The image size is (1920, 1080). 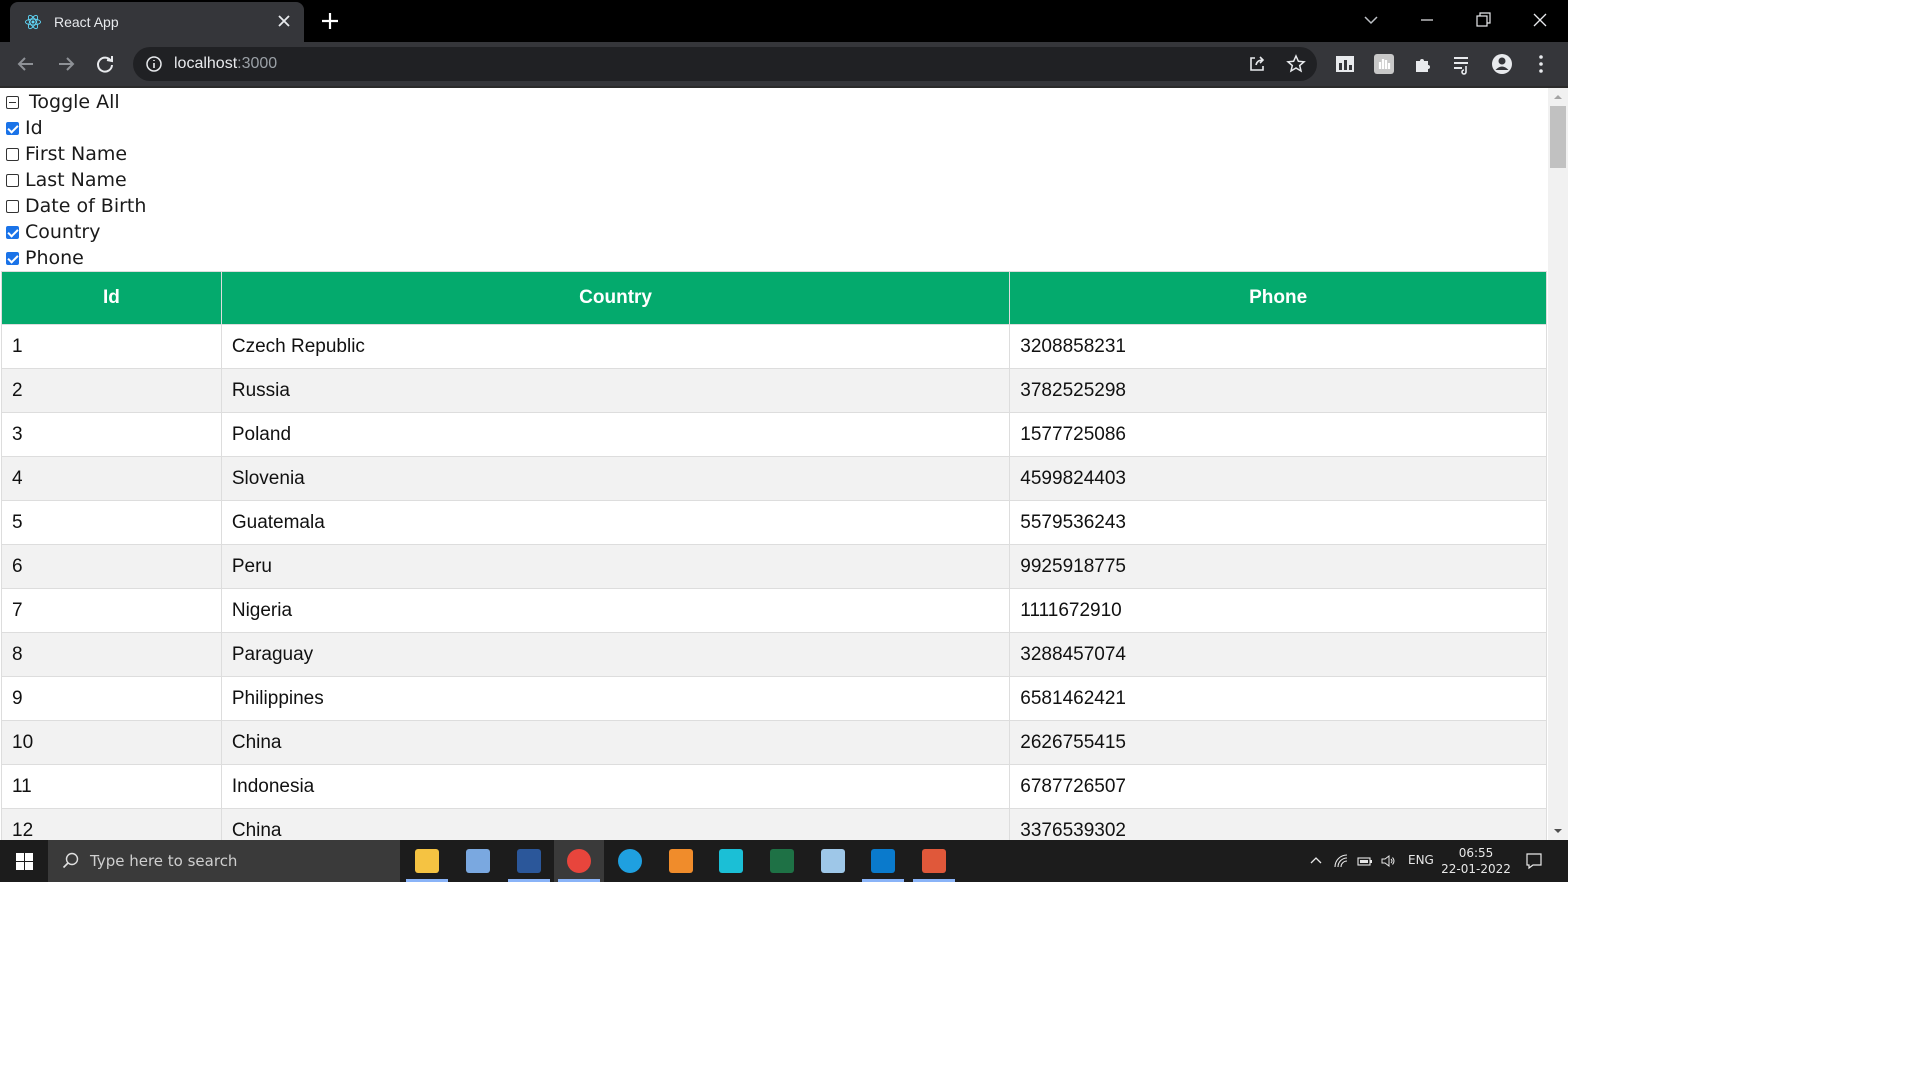 What do you see at coordinates (26, 64) in the screenshot?
I see `back-arrow-icon` at bounding box center [26, 64].